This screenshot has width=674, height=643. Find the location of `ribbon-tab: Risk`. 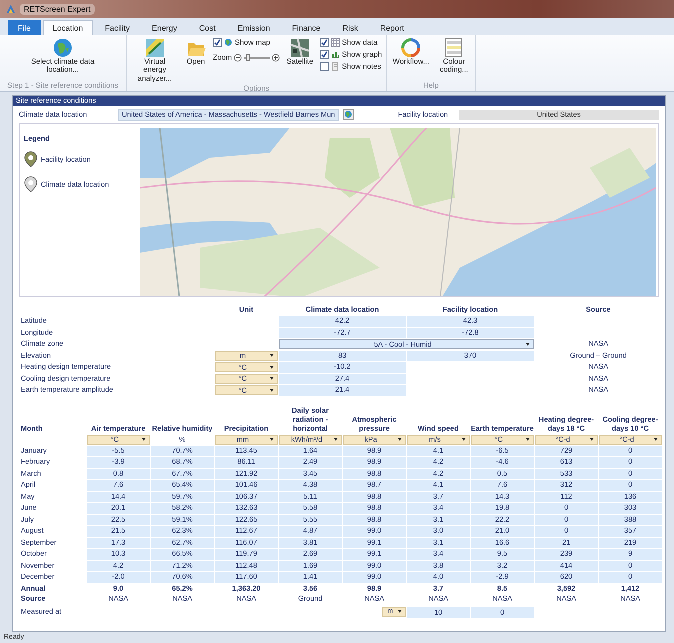

ribbon-tab: Risk is located at coordinates (350, 27).